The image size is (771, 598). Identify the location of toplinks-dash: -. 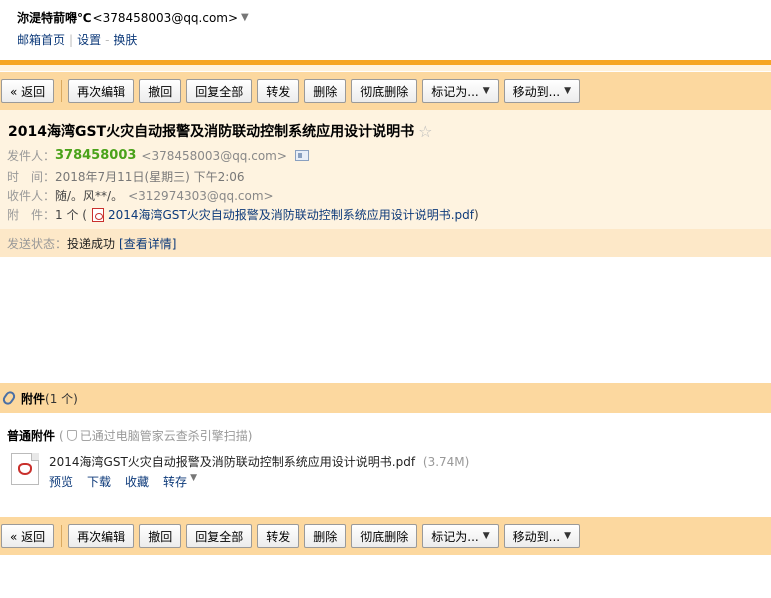
(107, 39).